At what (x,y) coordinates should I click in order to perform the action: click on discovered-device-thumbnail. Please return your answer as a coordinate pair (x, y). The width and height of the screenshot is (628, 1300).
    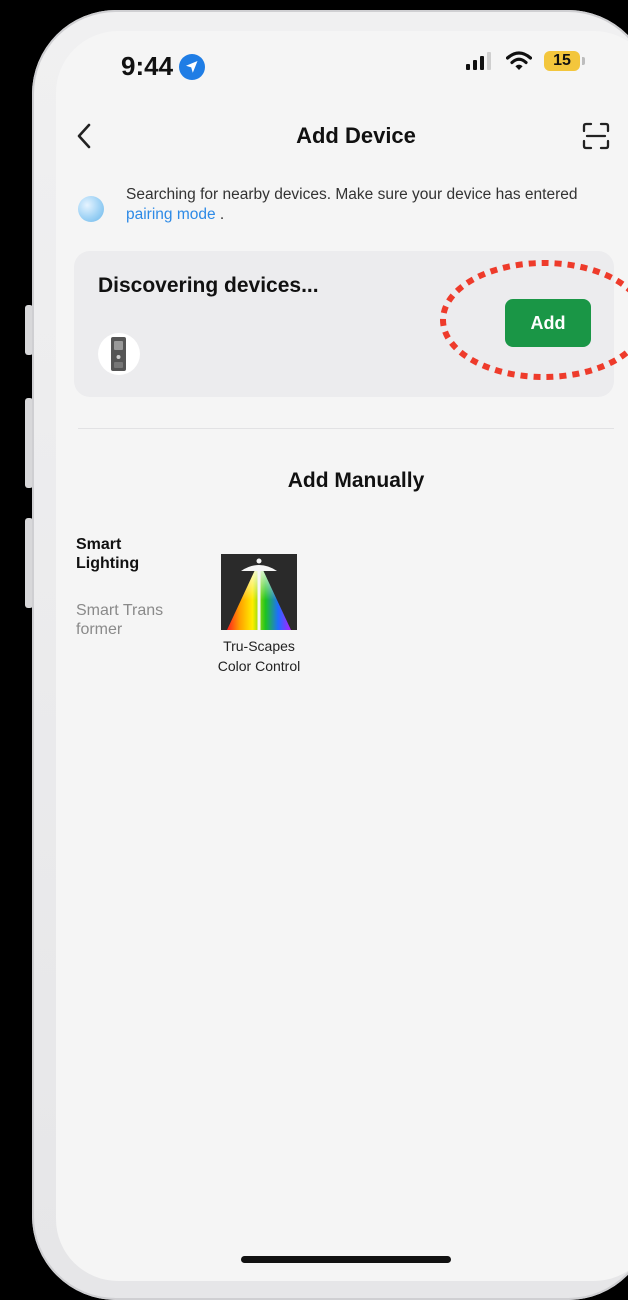
    Looking at the image, I should click on (119, 354).